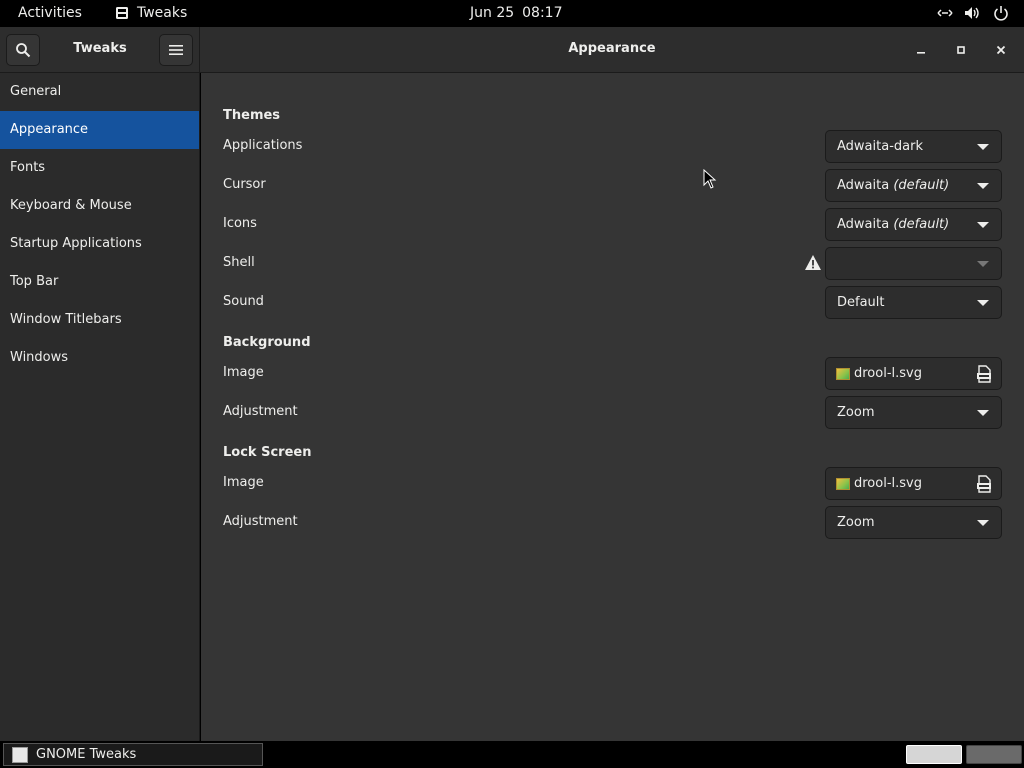 The width and height of the screenshot is (1024, 768). Describe the element at coordinates (99, 358) in the screenshot. I see `sidebar-item-windows: Windows` at that location.